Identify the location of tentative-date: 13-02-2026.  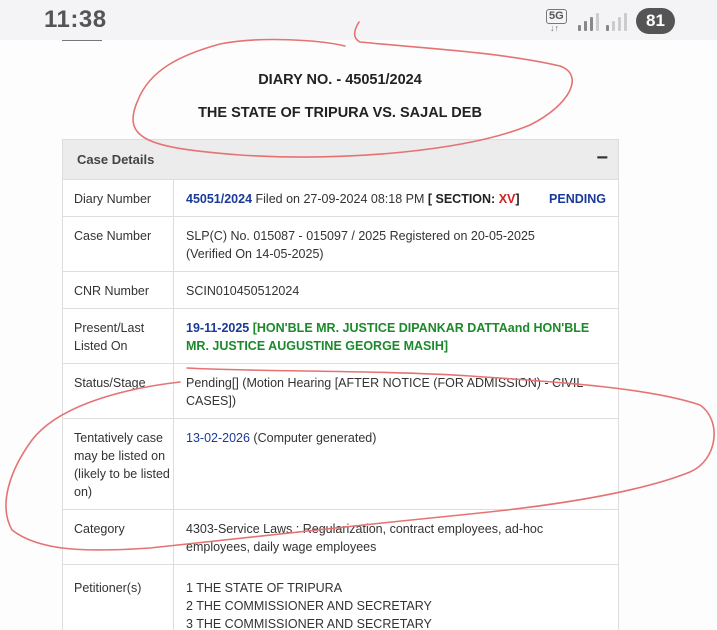
(218, 438).